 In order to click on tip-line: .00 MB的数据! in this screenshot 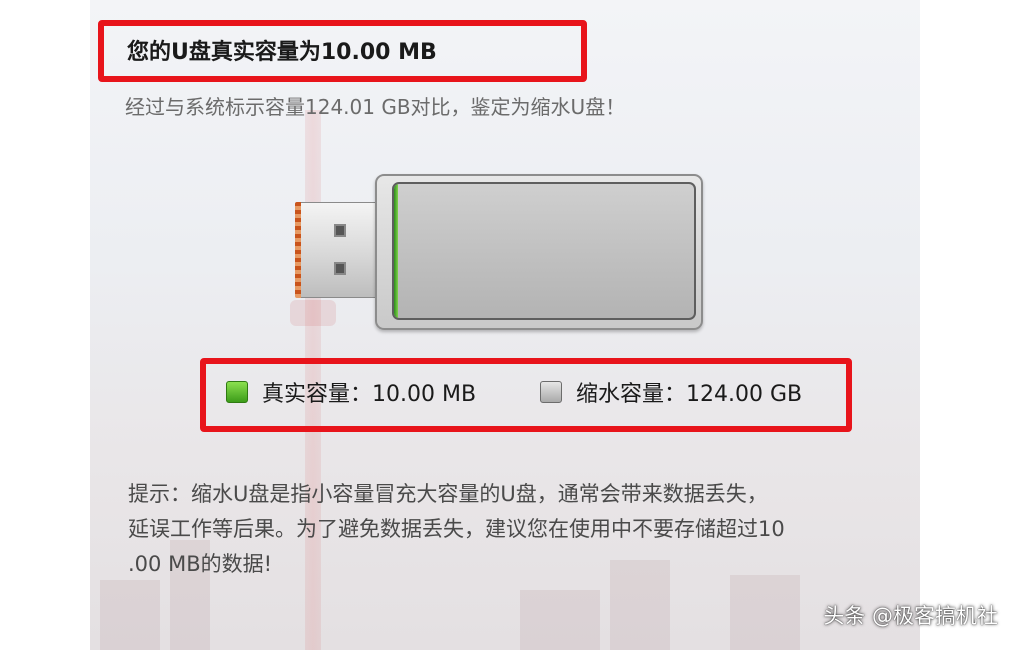, I will do `click(200, 564)`.